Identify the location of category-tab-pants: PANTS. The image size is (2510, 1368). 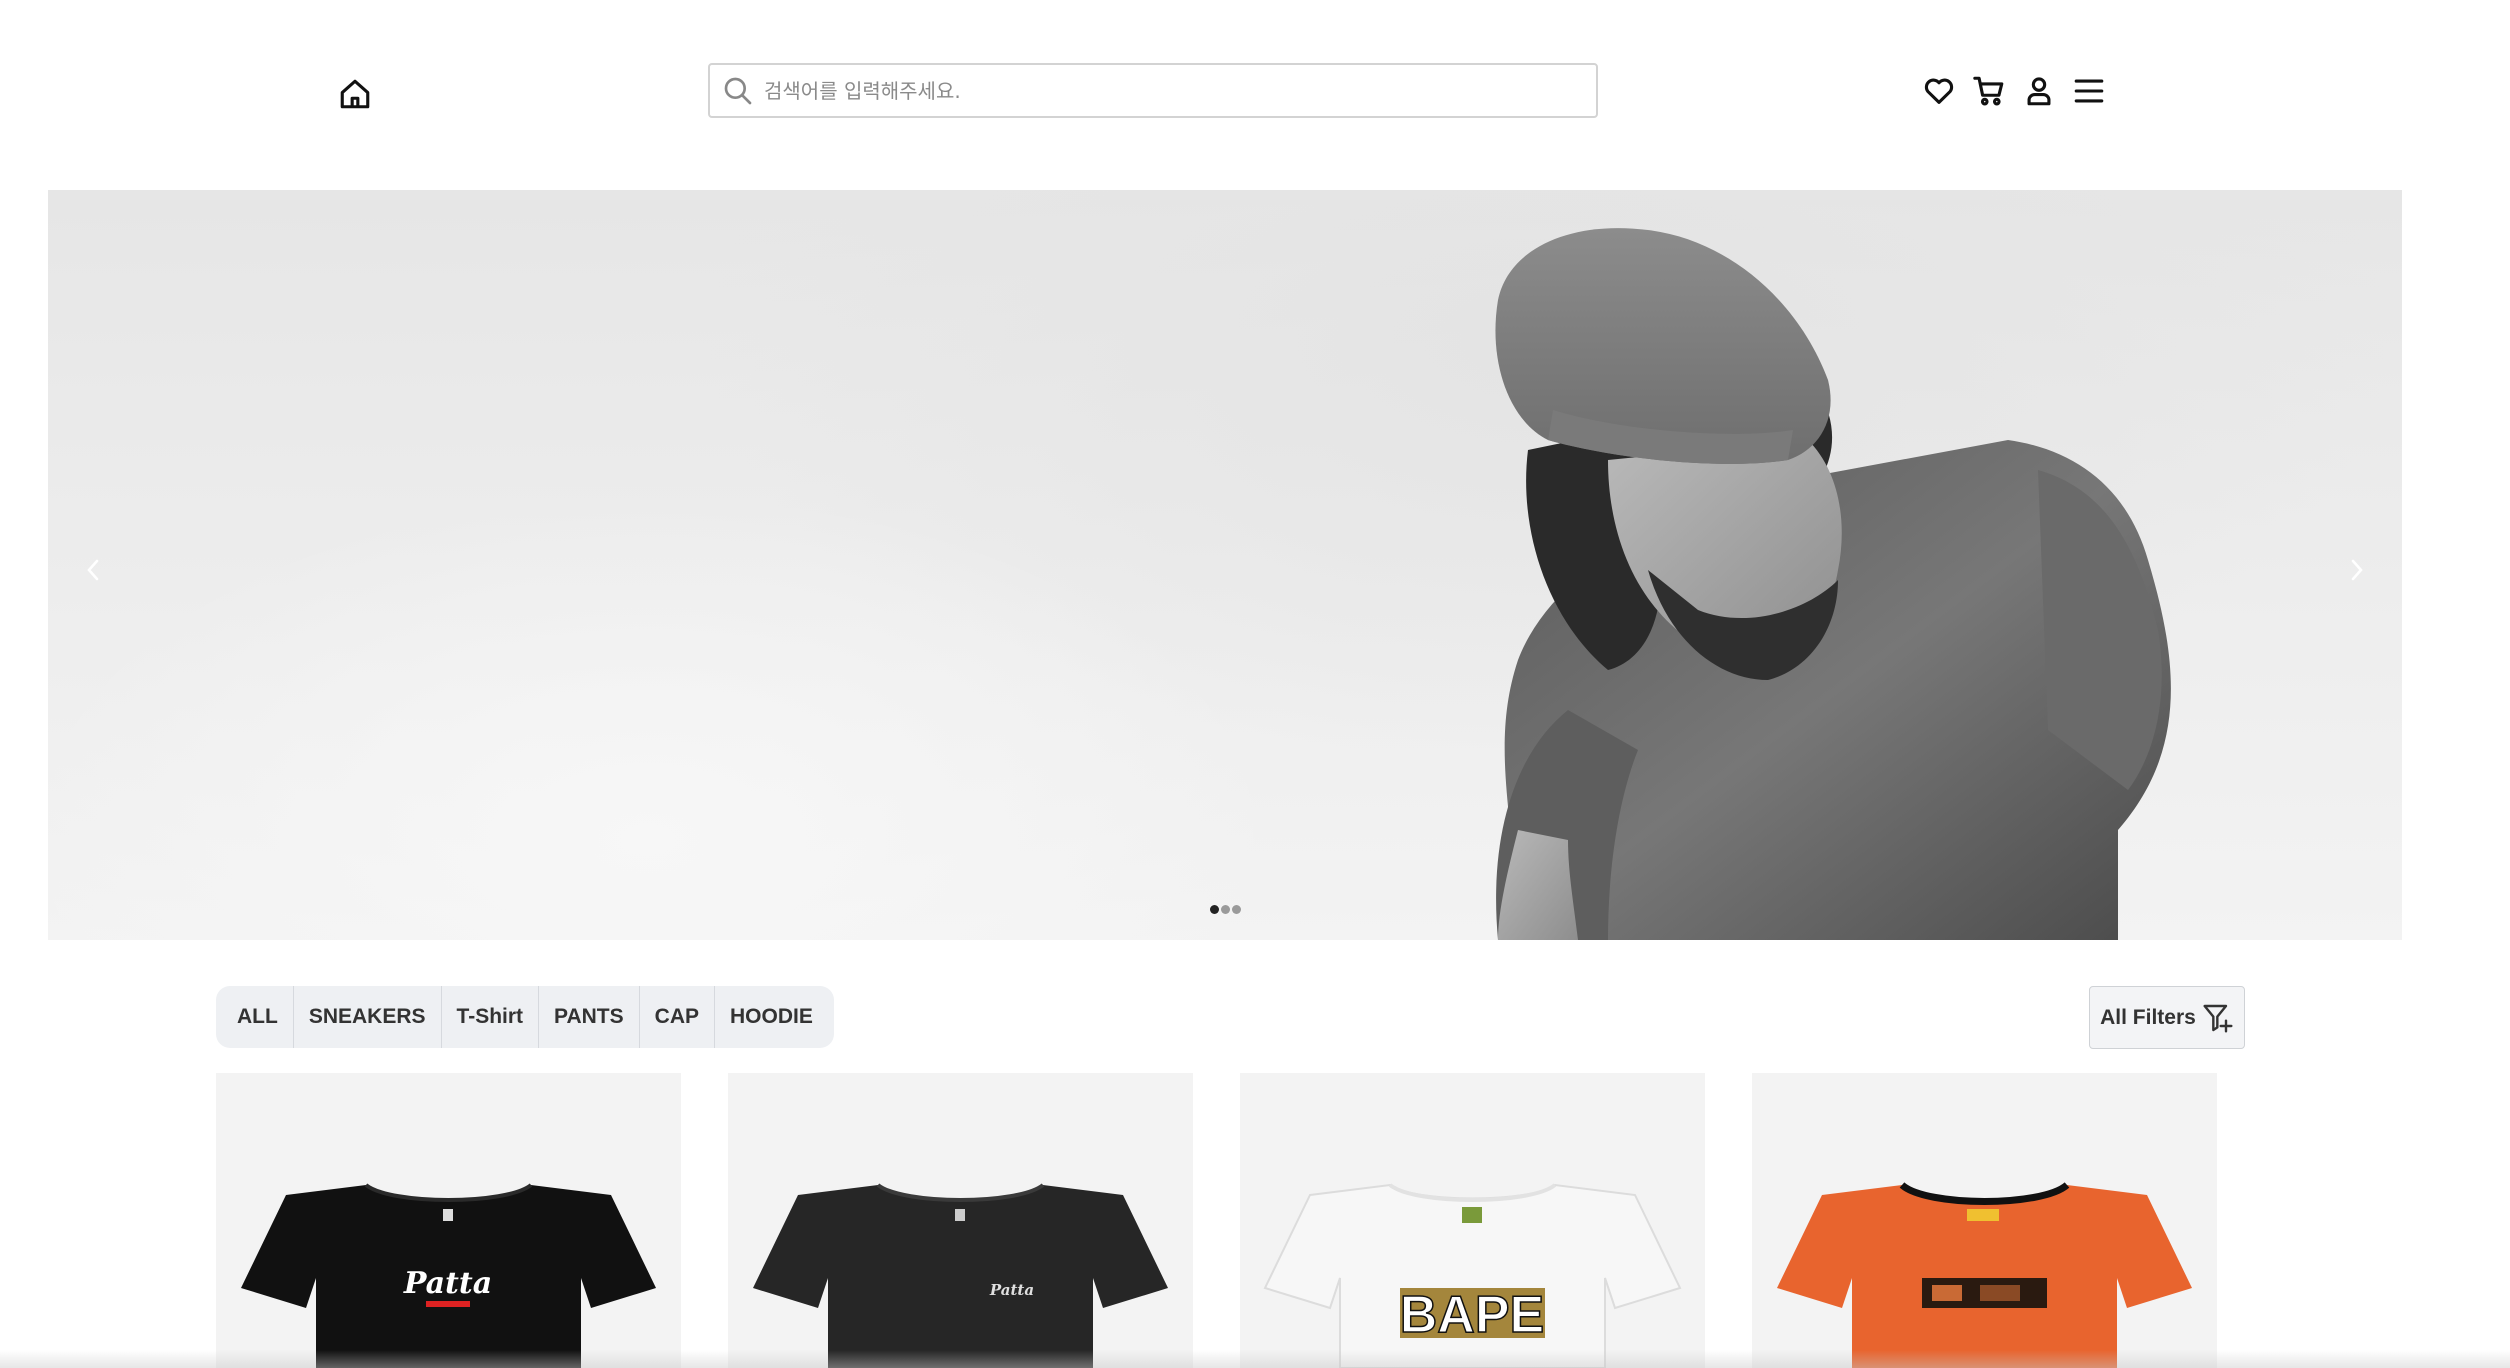
(589, 1017).